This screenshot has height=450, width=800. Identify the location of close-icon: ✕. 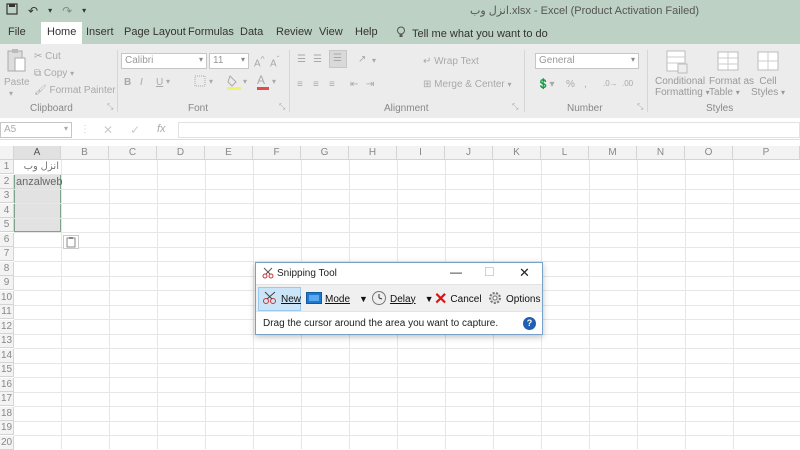
(524, 273).